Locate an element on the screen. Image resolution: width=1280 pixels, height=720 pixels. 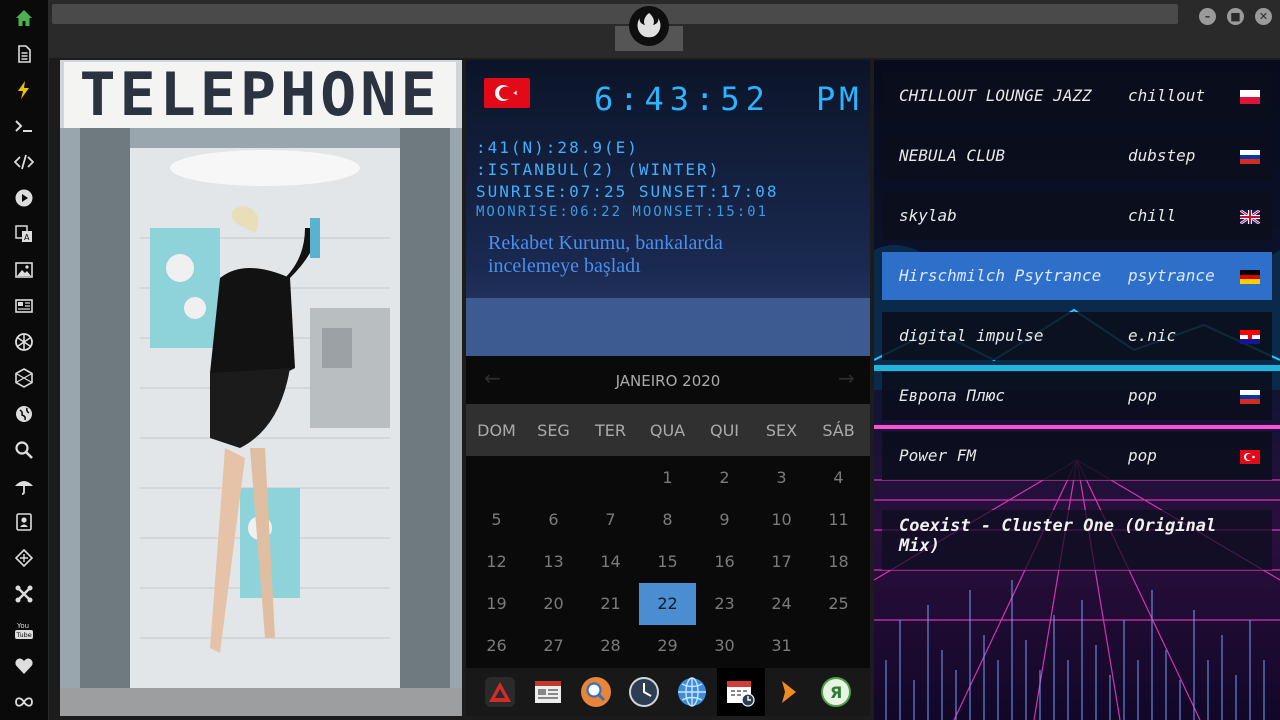
calendar-day: 21 is located at coordinates (610, 604).